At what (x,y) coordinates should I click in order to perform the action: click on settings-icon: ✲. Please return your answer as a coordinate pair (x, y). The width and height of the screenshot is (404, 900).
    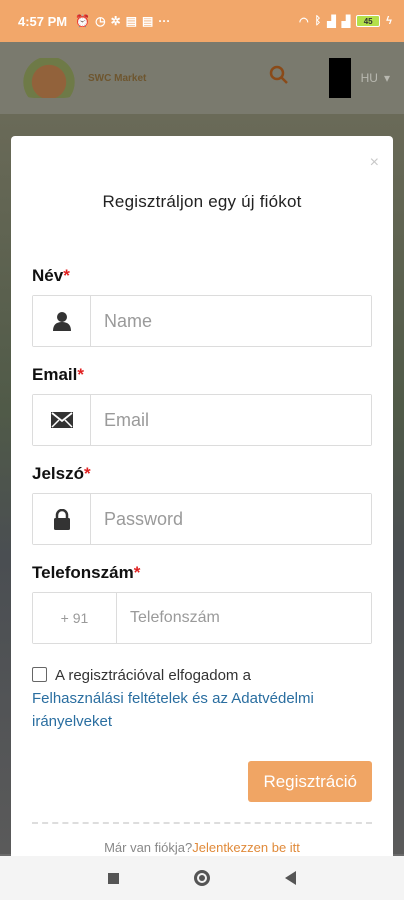
    Looking at the image, I should click on (115, 21).